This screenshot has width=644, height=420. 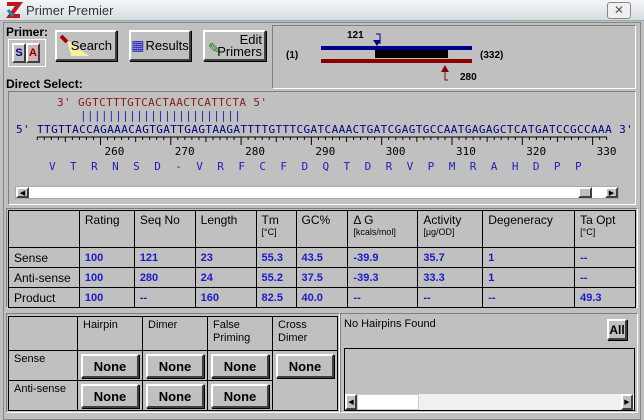 I want to click on detail-scroll-thumb, so click(x=388, y=402).